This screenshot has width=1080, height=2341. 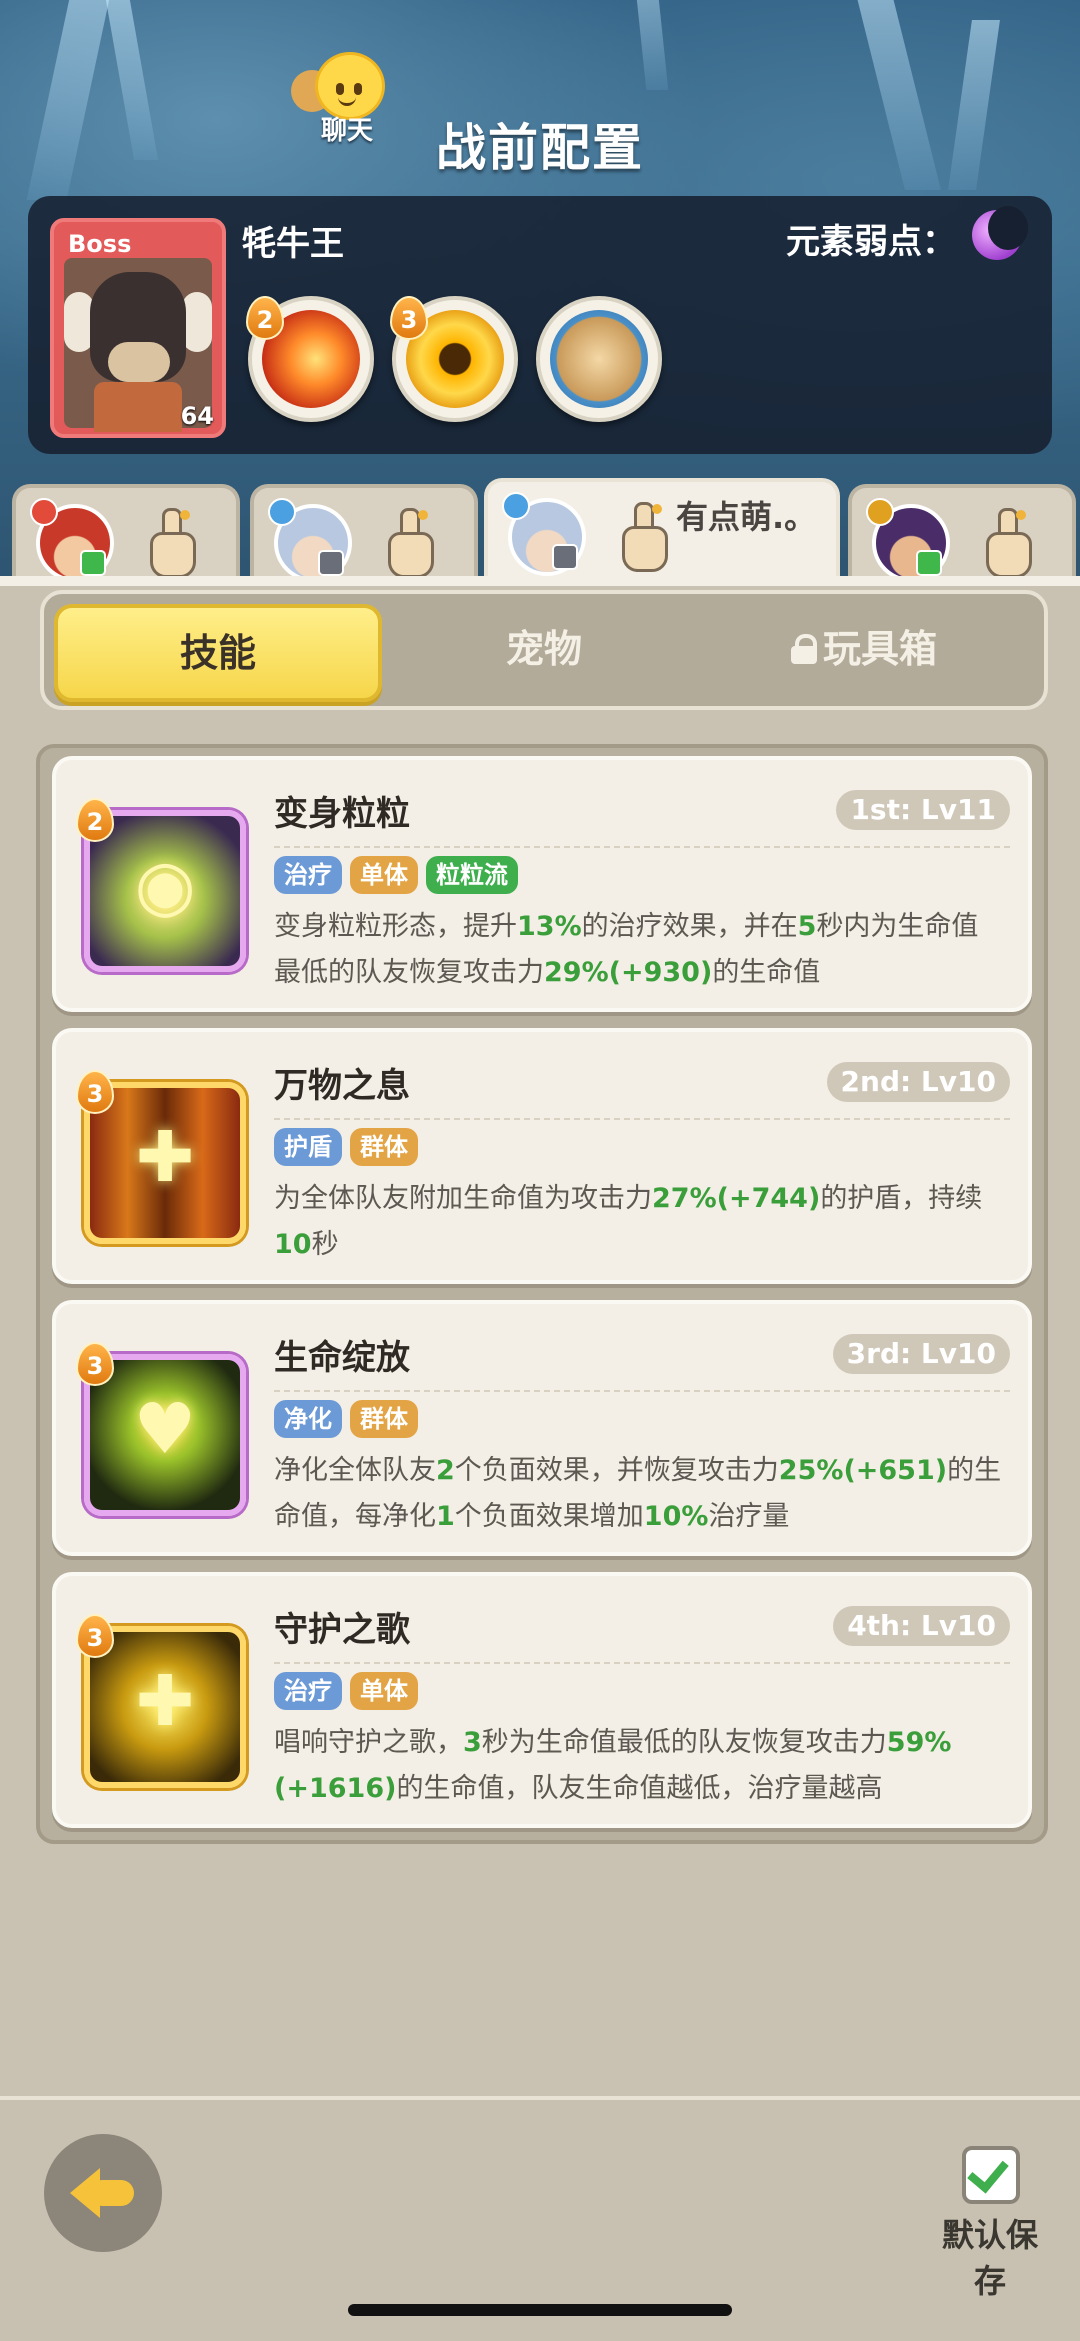 I want to click on skill-name: 生命绽放, so click(x=342, y=1358).